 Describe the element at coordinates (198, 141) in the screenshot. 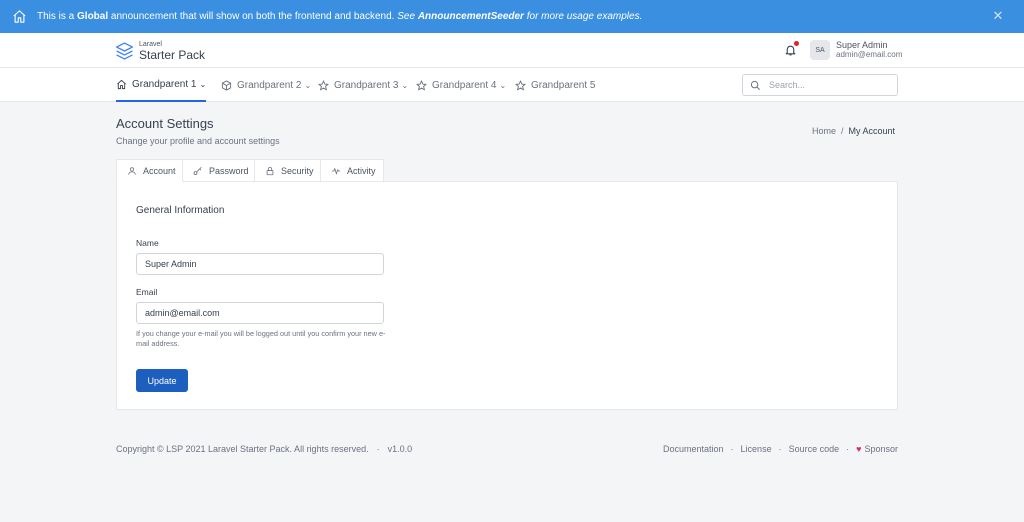

I see `page-subtitle: Change your profile and account settings` at that location.